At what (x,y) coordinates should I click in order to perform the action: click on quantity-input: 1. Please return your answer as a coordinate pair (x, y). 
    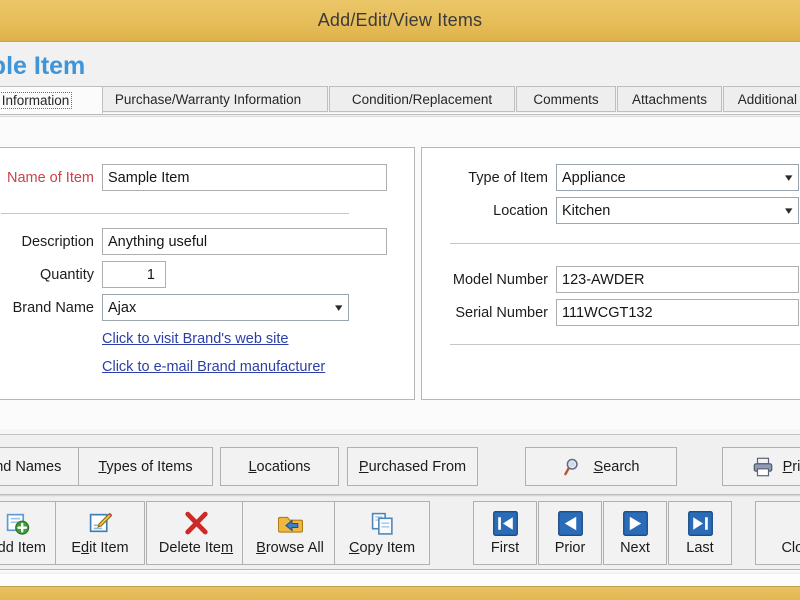
    Looking at the image, I should click on (134, 274).